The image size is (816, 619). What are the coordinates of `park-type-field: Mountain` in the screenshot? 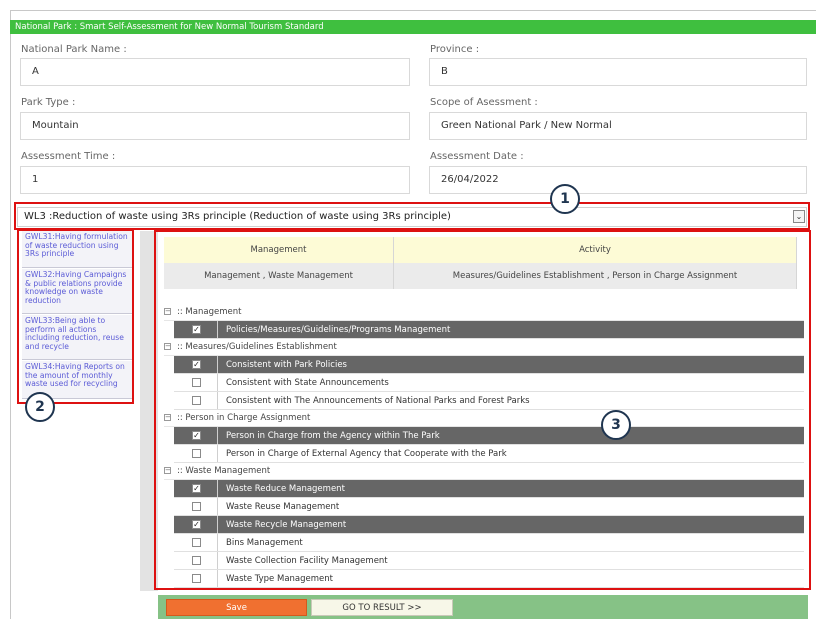 It's located at (215, 126).